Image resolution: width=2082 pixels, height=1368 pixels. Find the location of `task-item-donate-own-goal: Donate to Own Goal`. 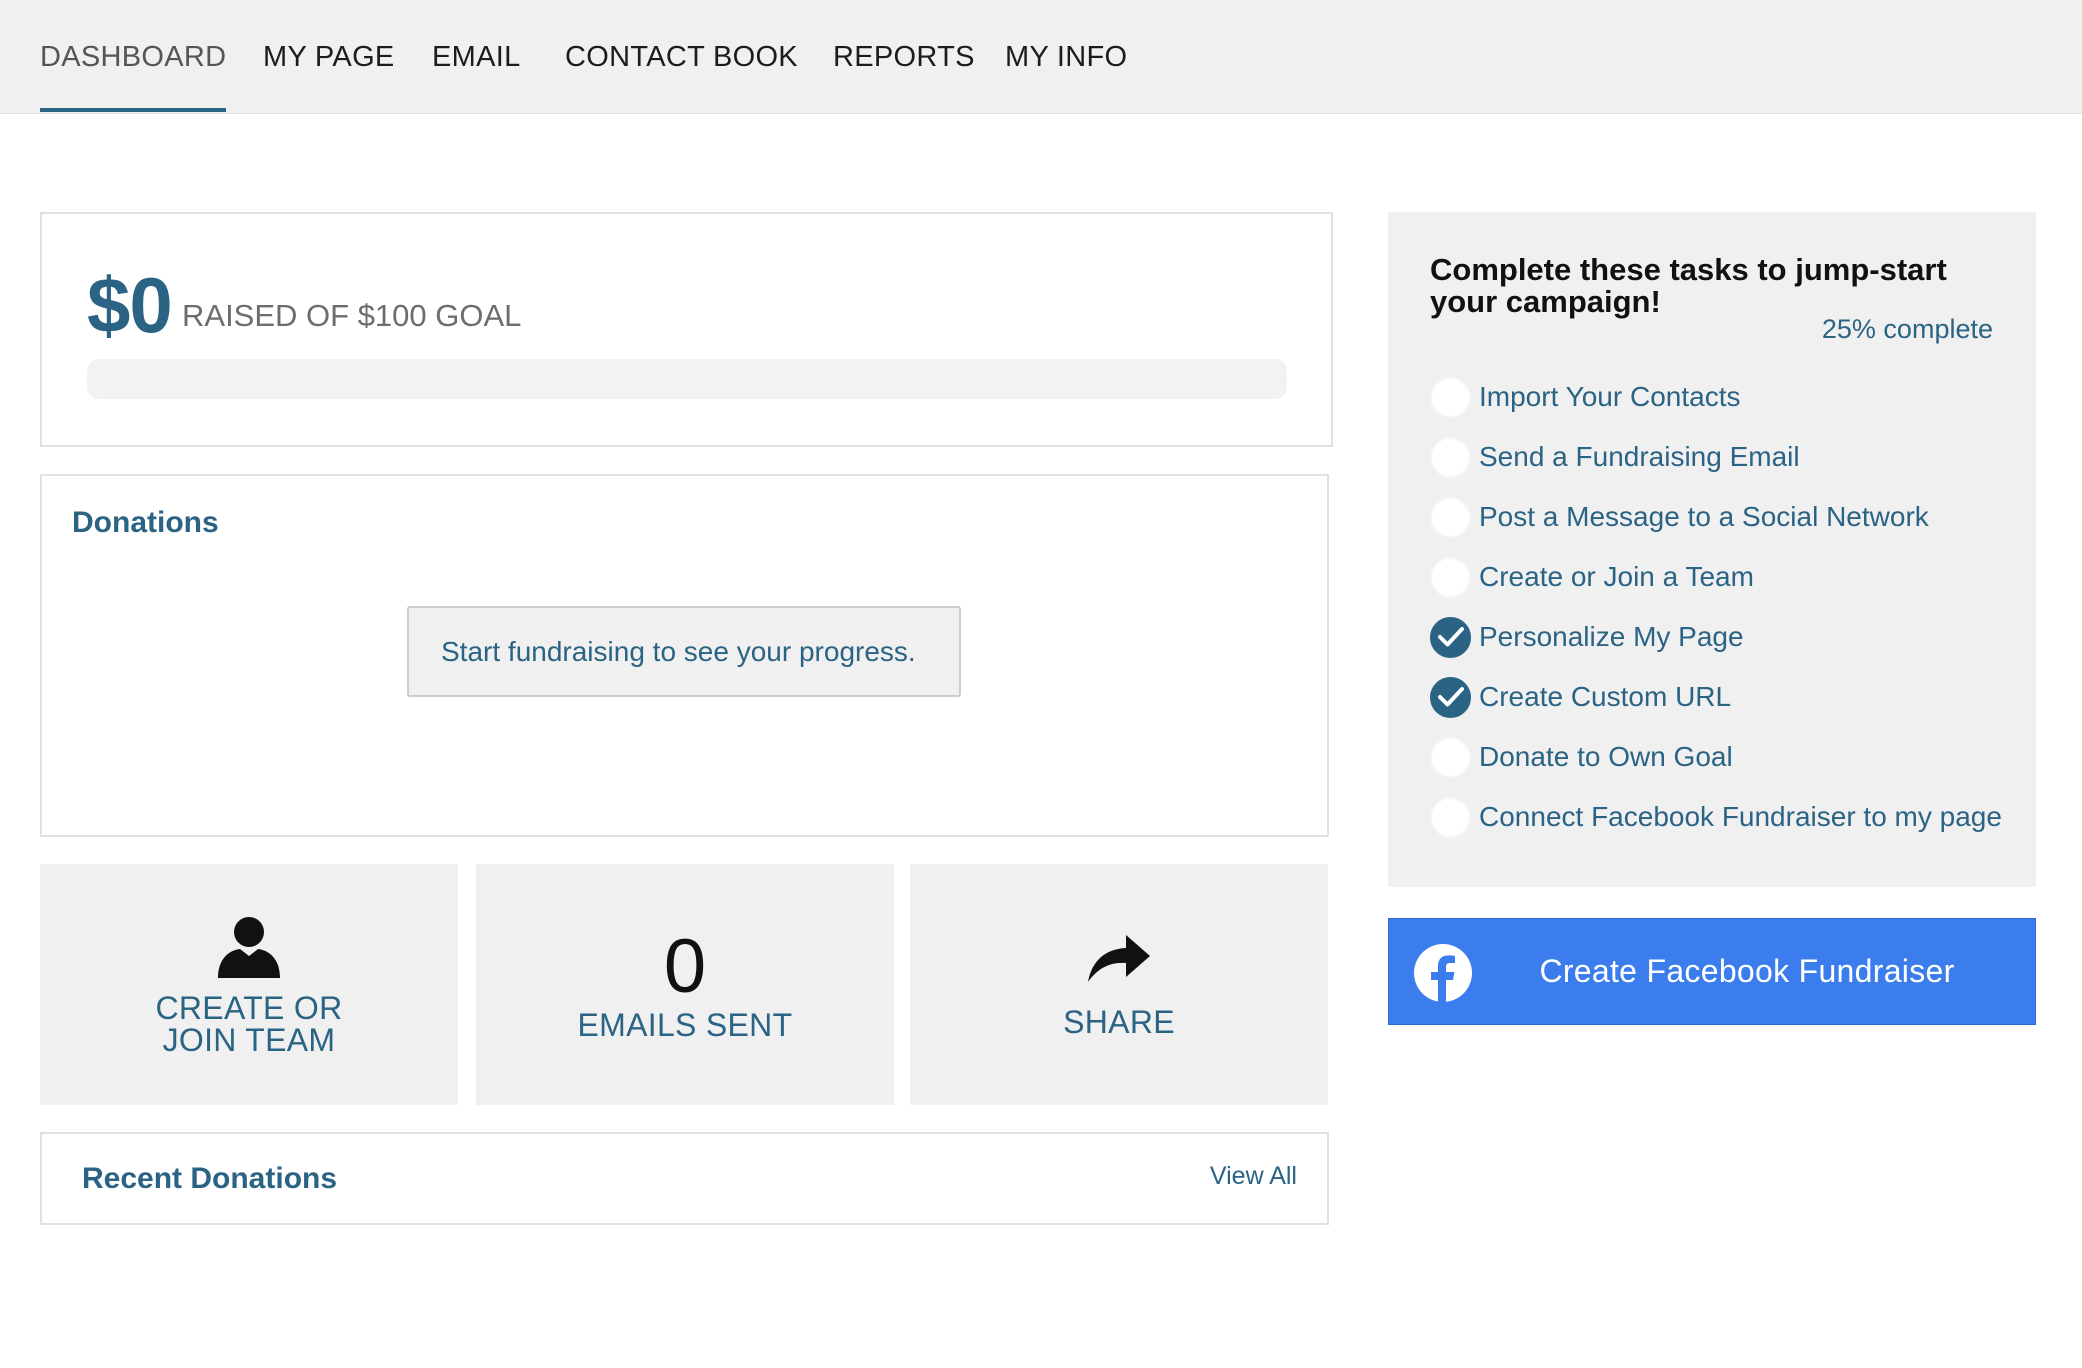

task-item-donate-own-goal: Donate to Own Goal is located at coordinates (1716, 757).